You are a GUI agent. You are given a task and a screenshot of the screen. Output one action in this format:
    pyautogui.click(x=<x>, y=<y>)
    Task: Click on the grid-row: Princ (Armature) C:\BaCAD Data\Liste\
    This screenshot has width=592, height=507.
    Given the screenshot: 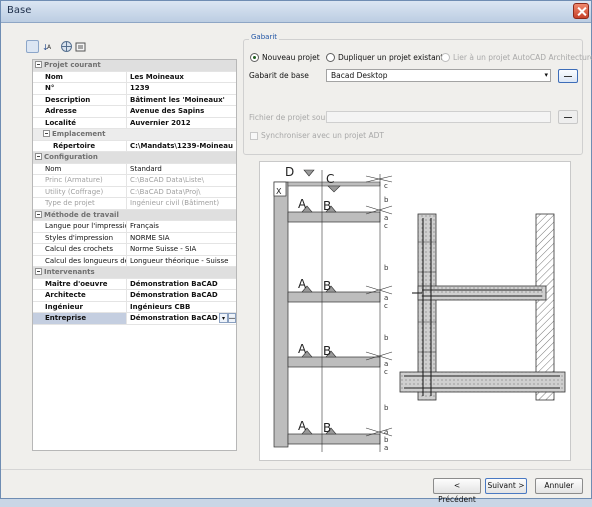 What is the action you would take?
    pyautogui.click(x=134, y=181)
    